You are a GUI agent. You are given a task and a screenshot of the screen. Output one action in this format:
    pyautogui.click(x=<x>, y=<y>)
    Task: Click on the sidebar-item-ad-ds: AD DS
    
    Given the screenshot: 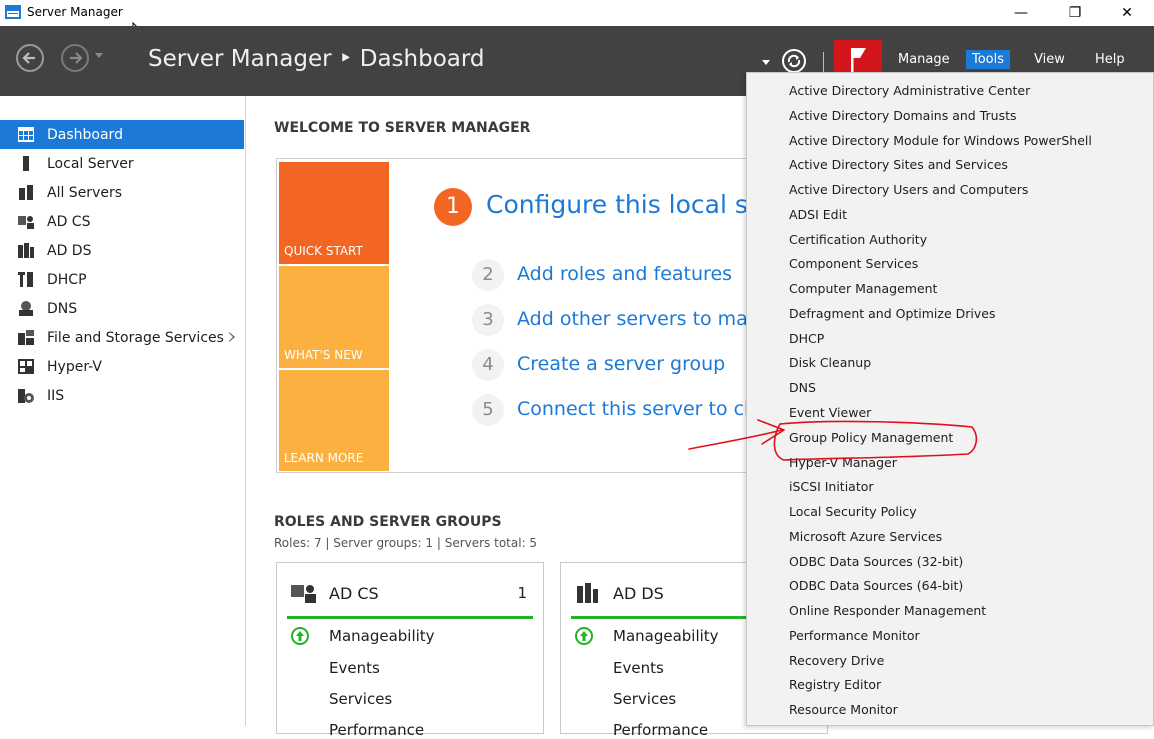 What is the action you would take?
    pyautogui.click(x=122, y=250)
    